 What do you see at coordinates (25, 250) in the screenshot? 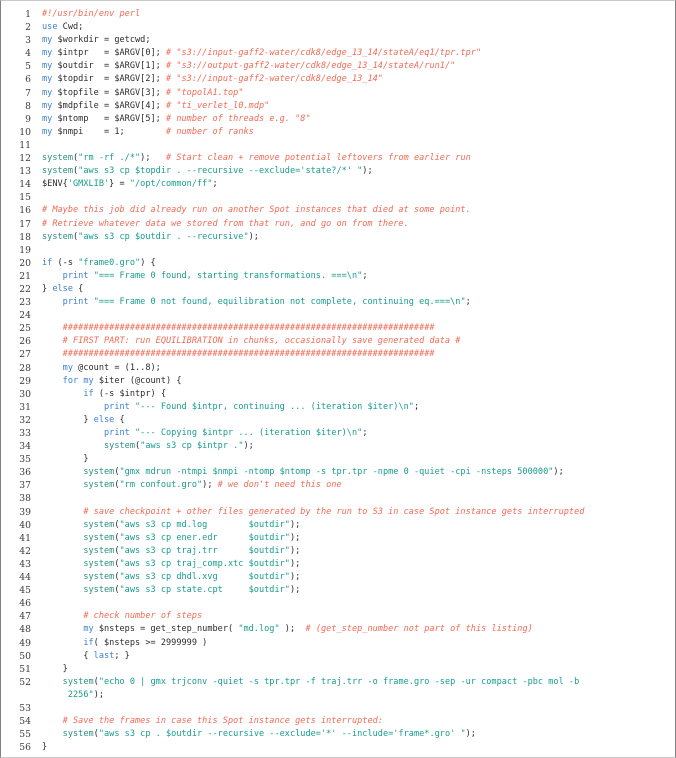
I see `line-number: 19` at bounding box center [25, 250].